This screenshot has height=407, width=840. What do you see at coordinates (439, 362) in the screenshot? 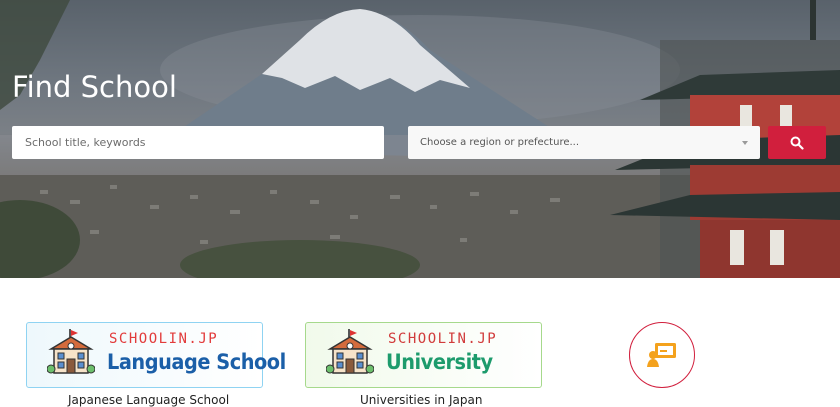
I see `card-title: University` at bounding box center [439, 362].